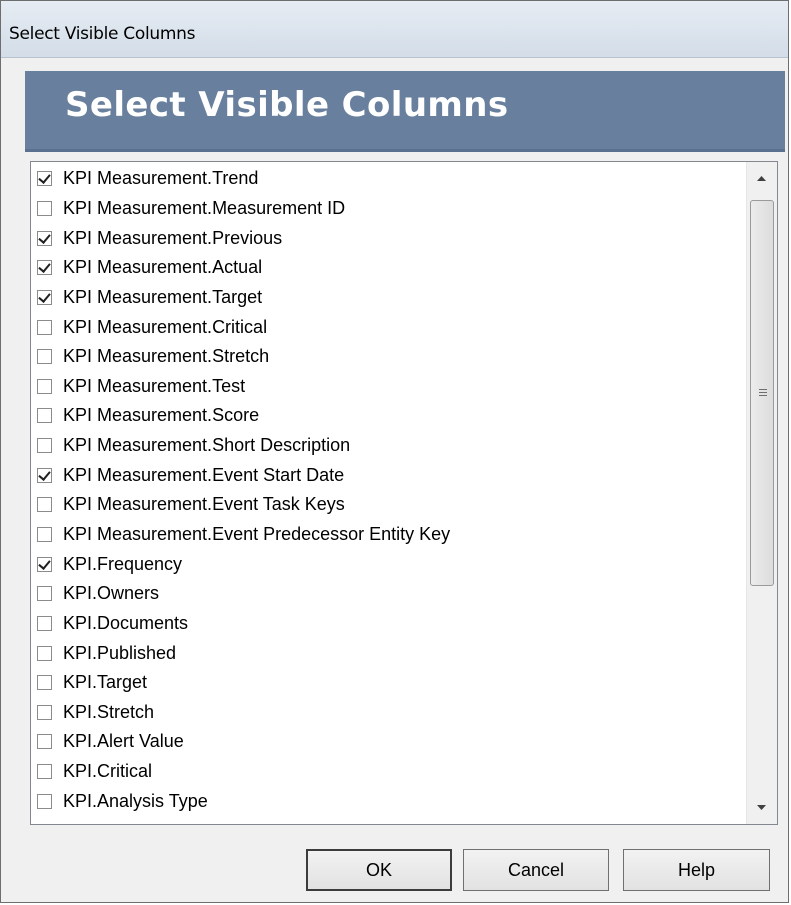 The height and width of the screenshot is (905, 791). What do you see at coordinates (287, 105) in the screenshot?
I see `page-title: Select Visible Columns` at bounding box center [287, 105].